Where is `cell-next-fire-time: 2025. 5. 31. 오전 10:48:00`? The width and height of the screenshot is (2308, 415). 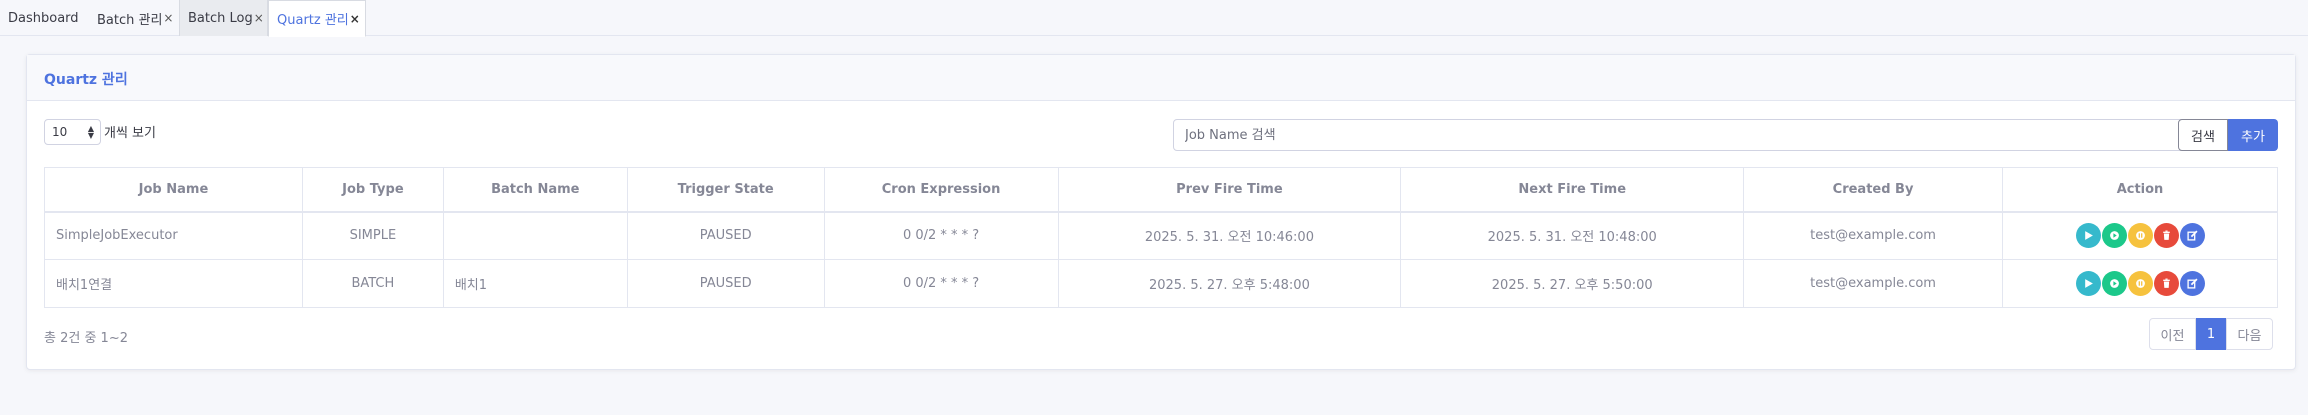
cell-next-fire-time: 2025. 5. 31. 오전 10:48:00 is located at coordinates (1572, 235).